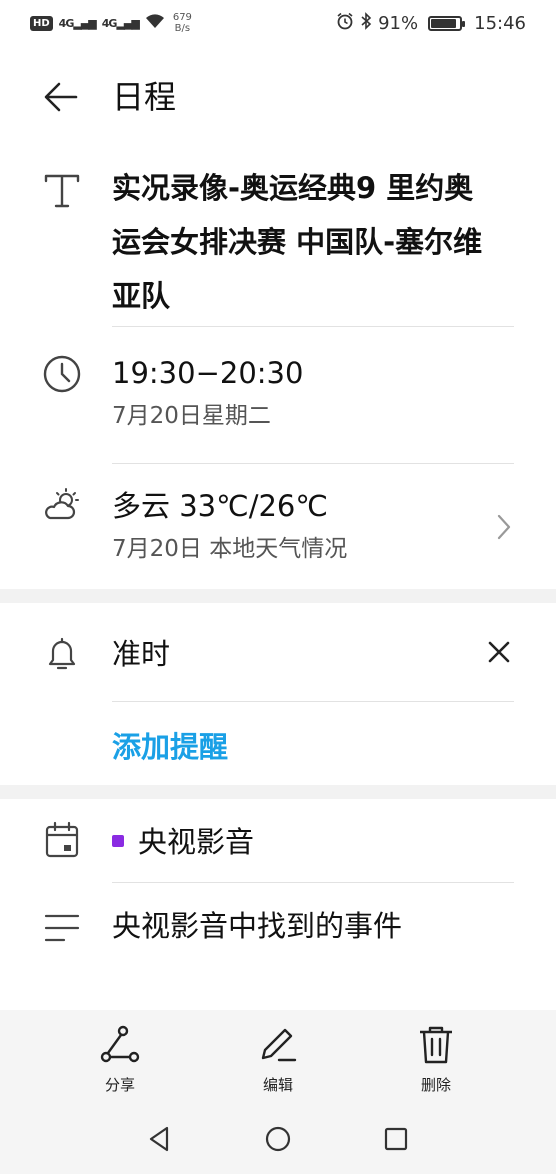  What do you see at coordinates (313, 654) in the screenshot?
I see `reminder-row: 准时` at bounding box center [313, 654].